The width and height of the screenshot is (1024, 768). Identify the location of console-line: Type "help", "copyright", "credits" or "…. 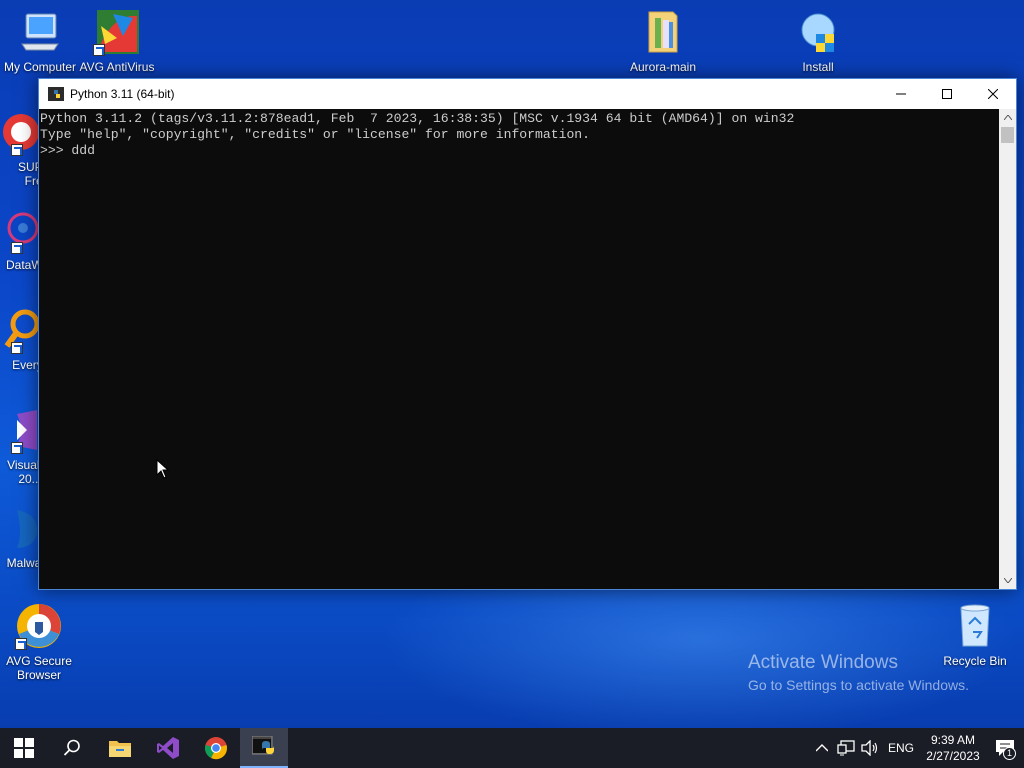
(315, 134).